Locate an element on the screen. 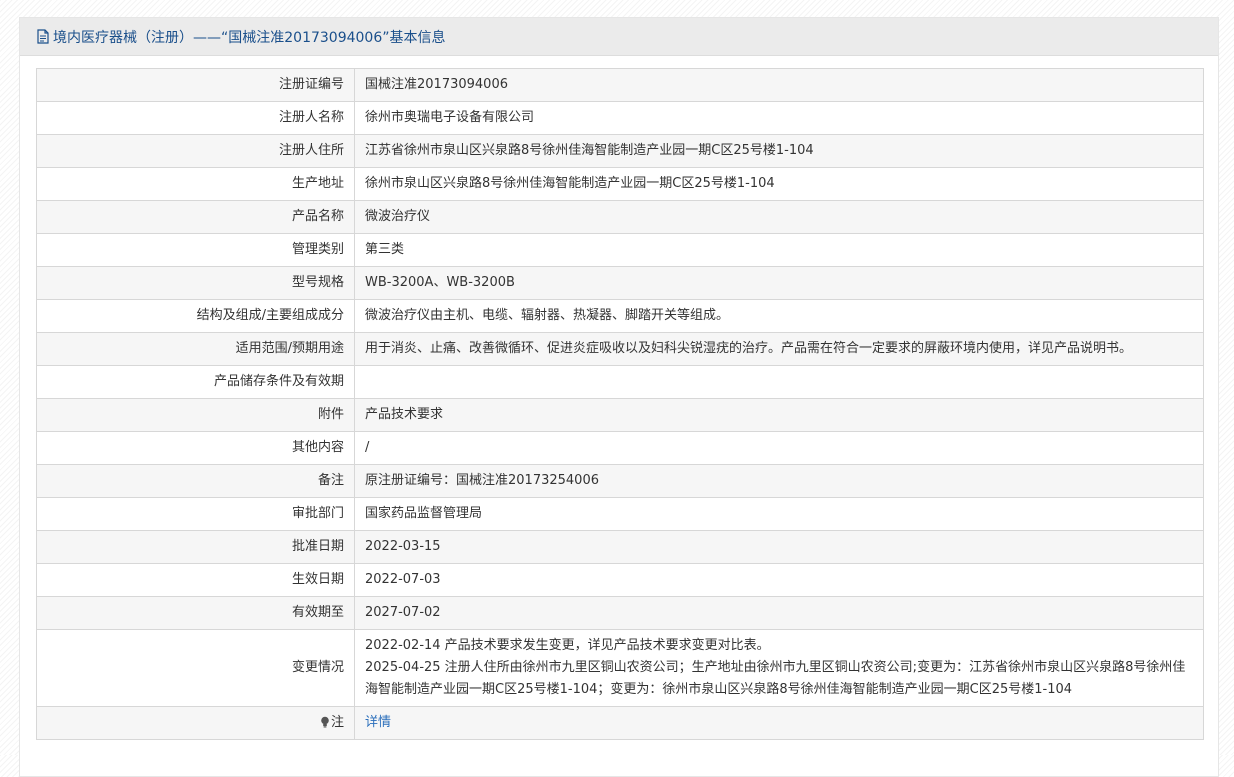 This screenshot has height=777, width=1234. row-value: 国家药品监督管理局 is located at coordinates (779, 514).